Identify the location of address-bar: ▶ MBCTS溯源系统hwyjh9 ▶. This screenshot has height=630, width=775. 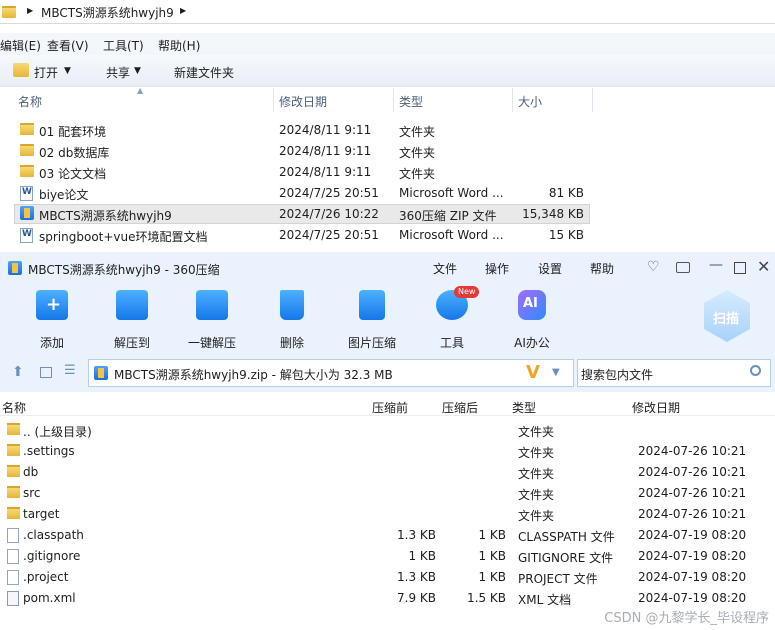
(387, 12).